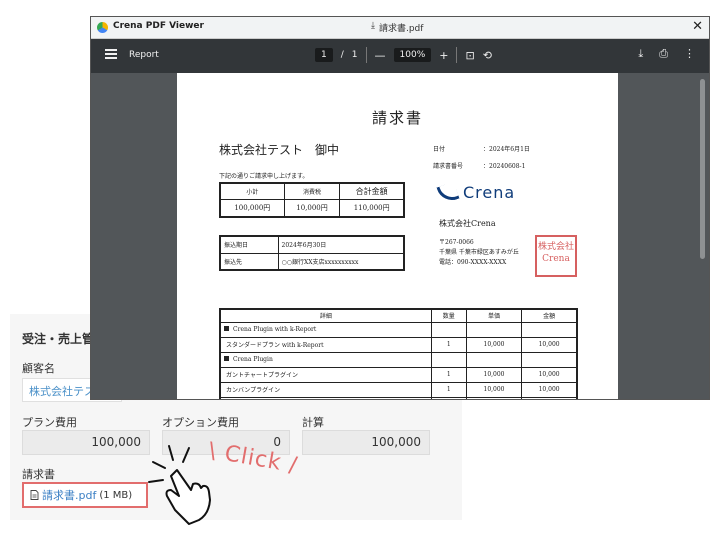 This screenshot has width=720, height=540. What do you see at coordinates (38, 474) in the screenshot?
I see `invoice-label: 請求書` at bounding box center [38, 474].